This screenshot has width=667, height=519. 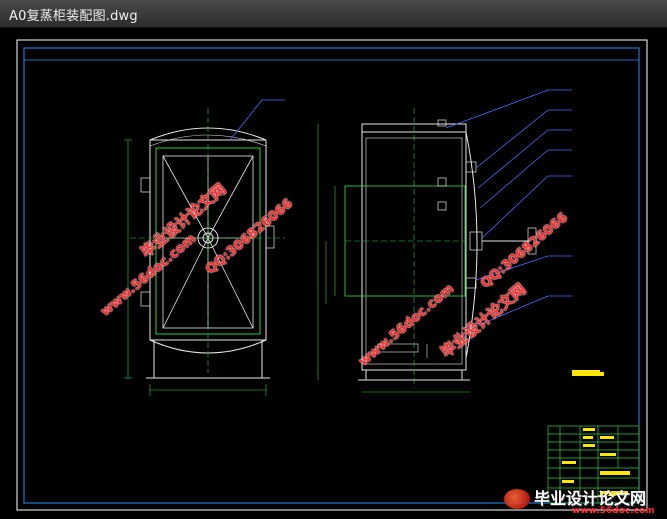 I want to click on window-title: A0复蒸柜装配图.dwg, so click(x=73, y=16).